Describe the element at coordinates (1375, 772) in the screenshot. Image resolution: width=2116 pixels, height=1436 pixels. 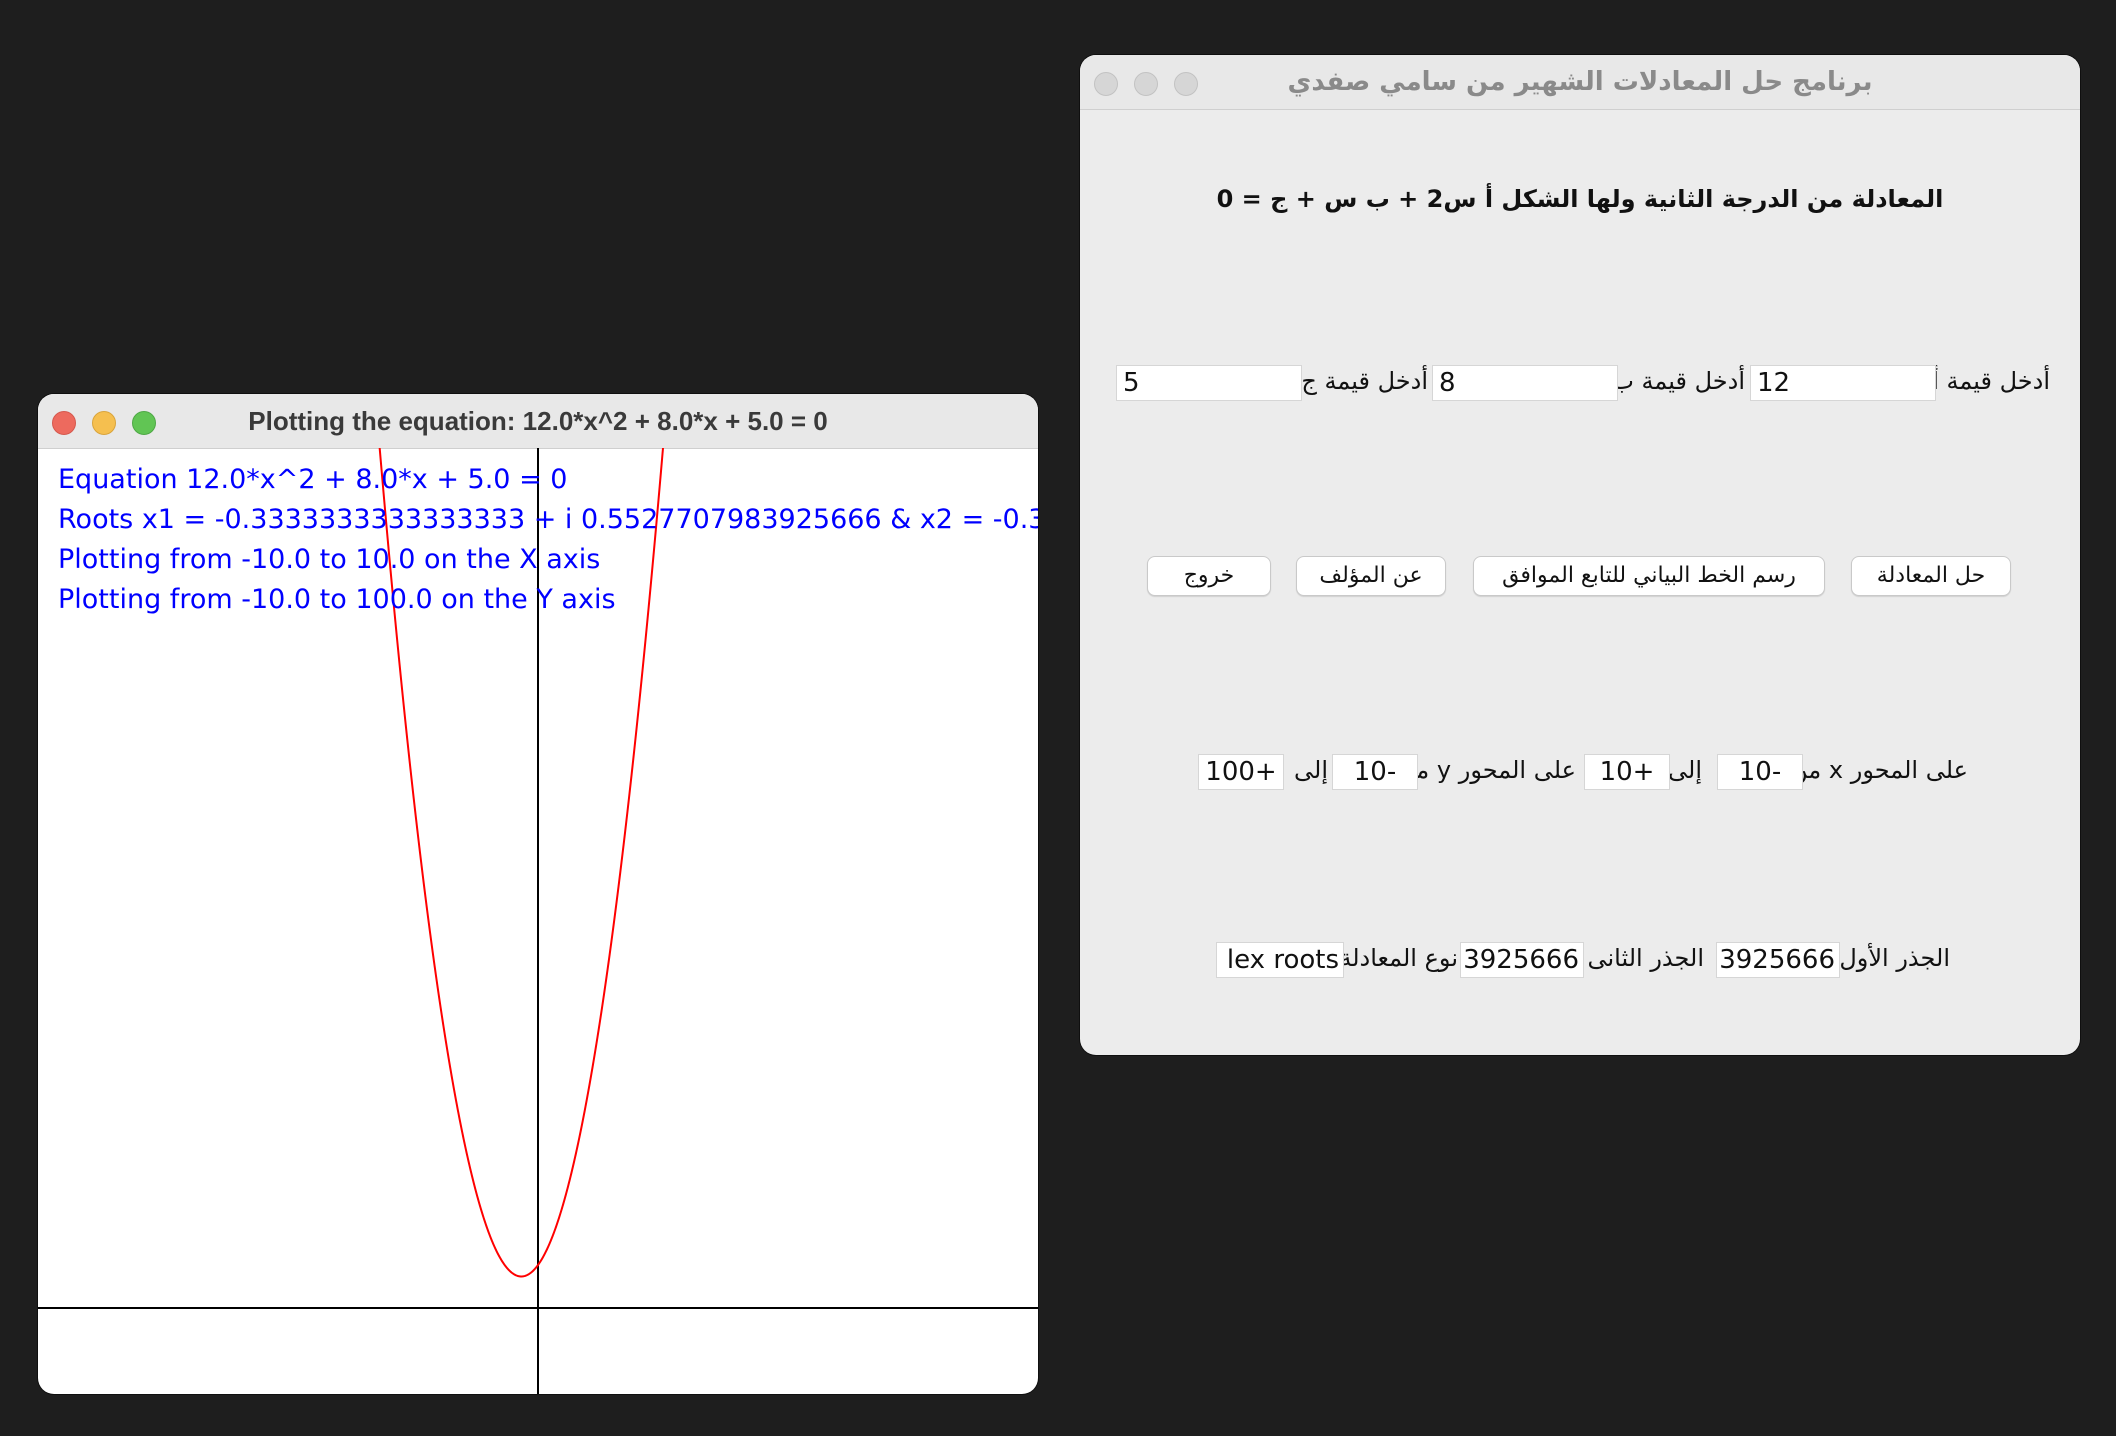
I see `y-from-input: 10-` at that location.